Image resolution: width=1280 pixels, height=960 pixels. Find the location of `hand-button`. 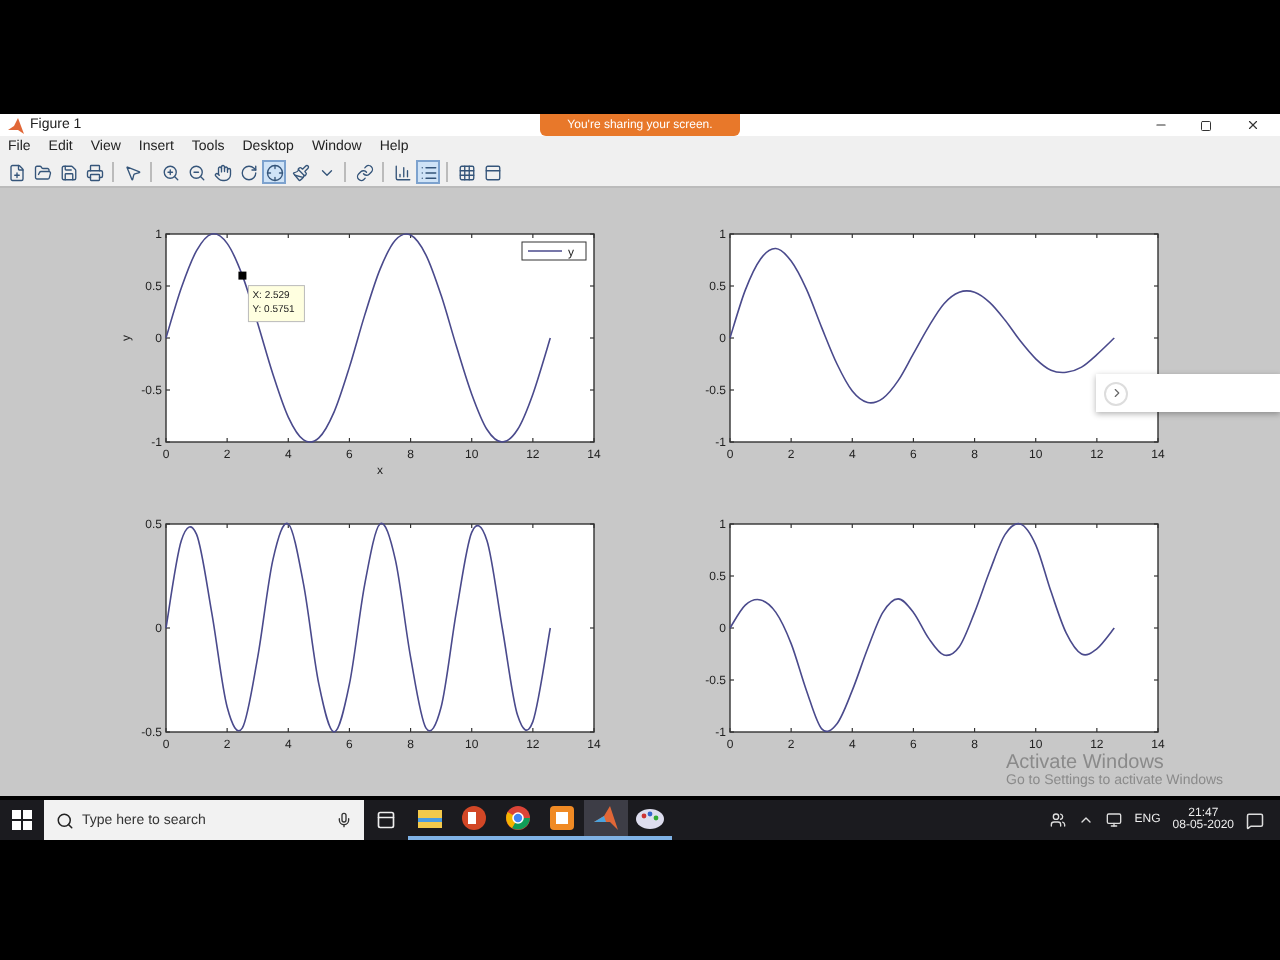

hand-button is located at coordinates (222, 172).